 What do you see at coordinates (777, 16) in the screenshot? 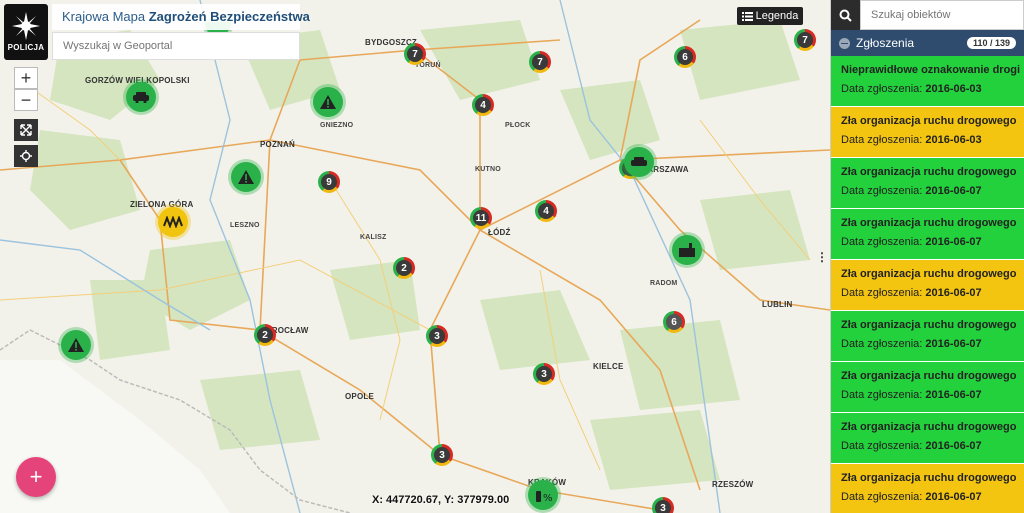
I see `legend-label: Legenda` at bounding box center [777, 16].